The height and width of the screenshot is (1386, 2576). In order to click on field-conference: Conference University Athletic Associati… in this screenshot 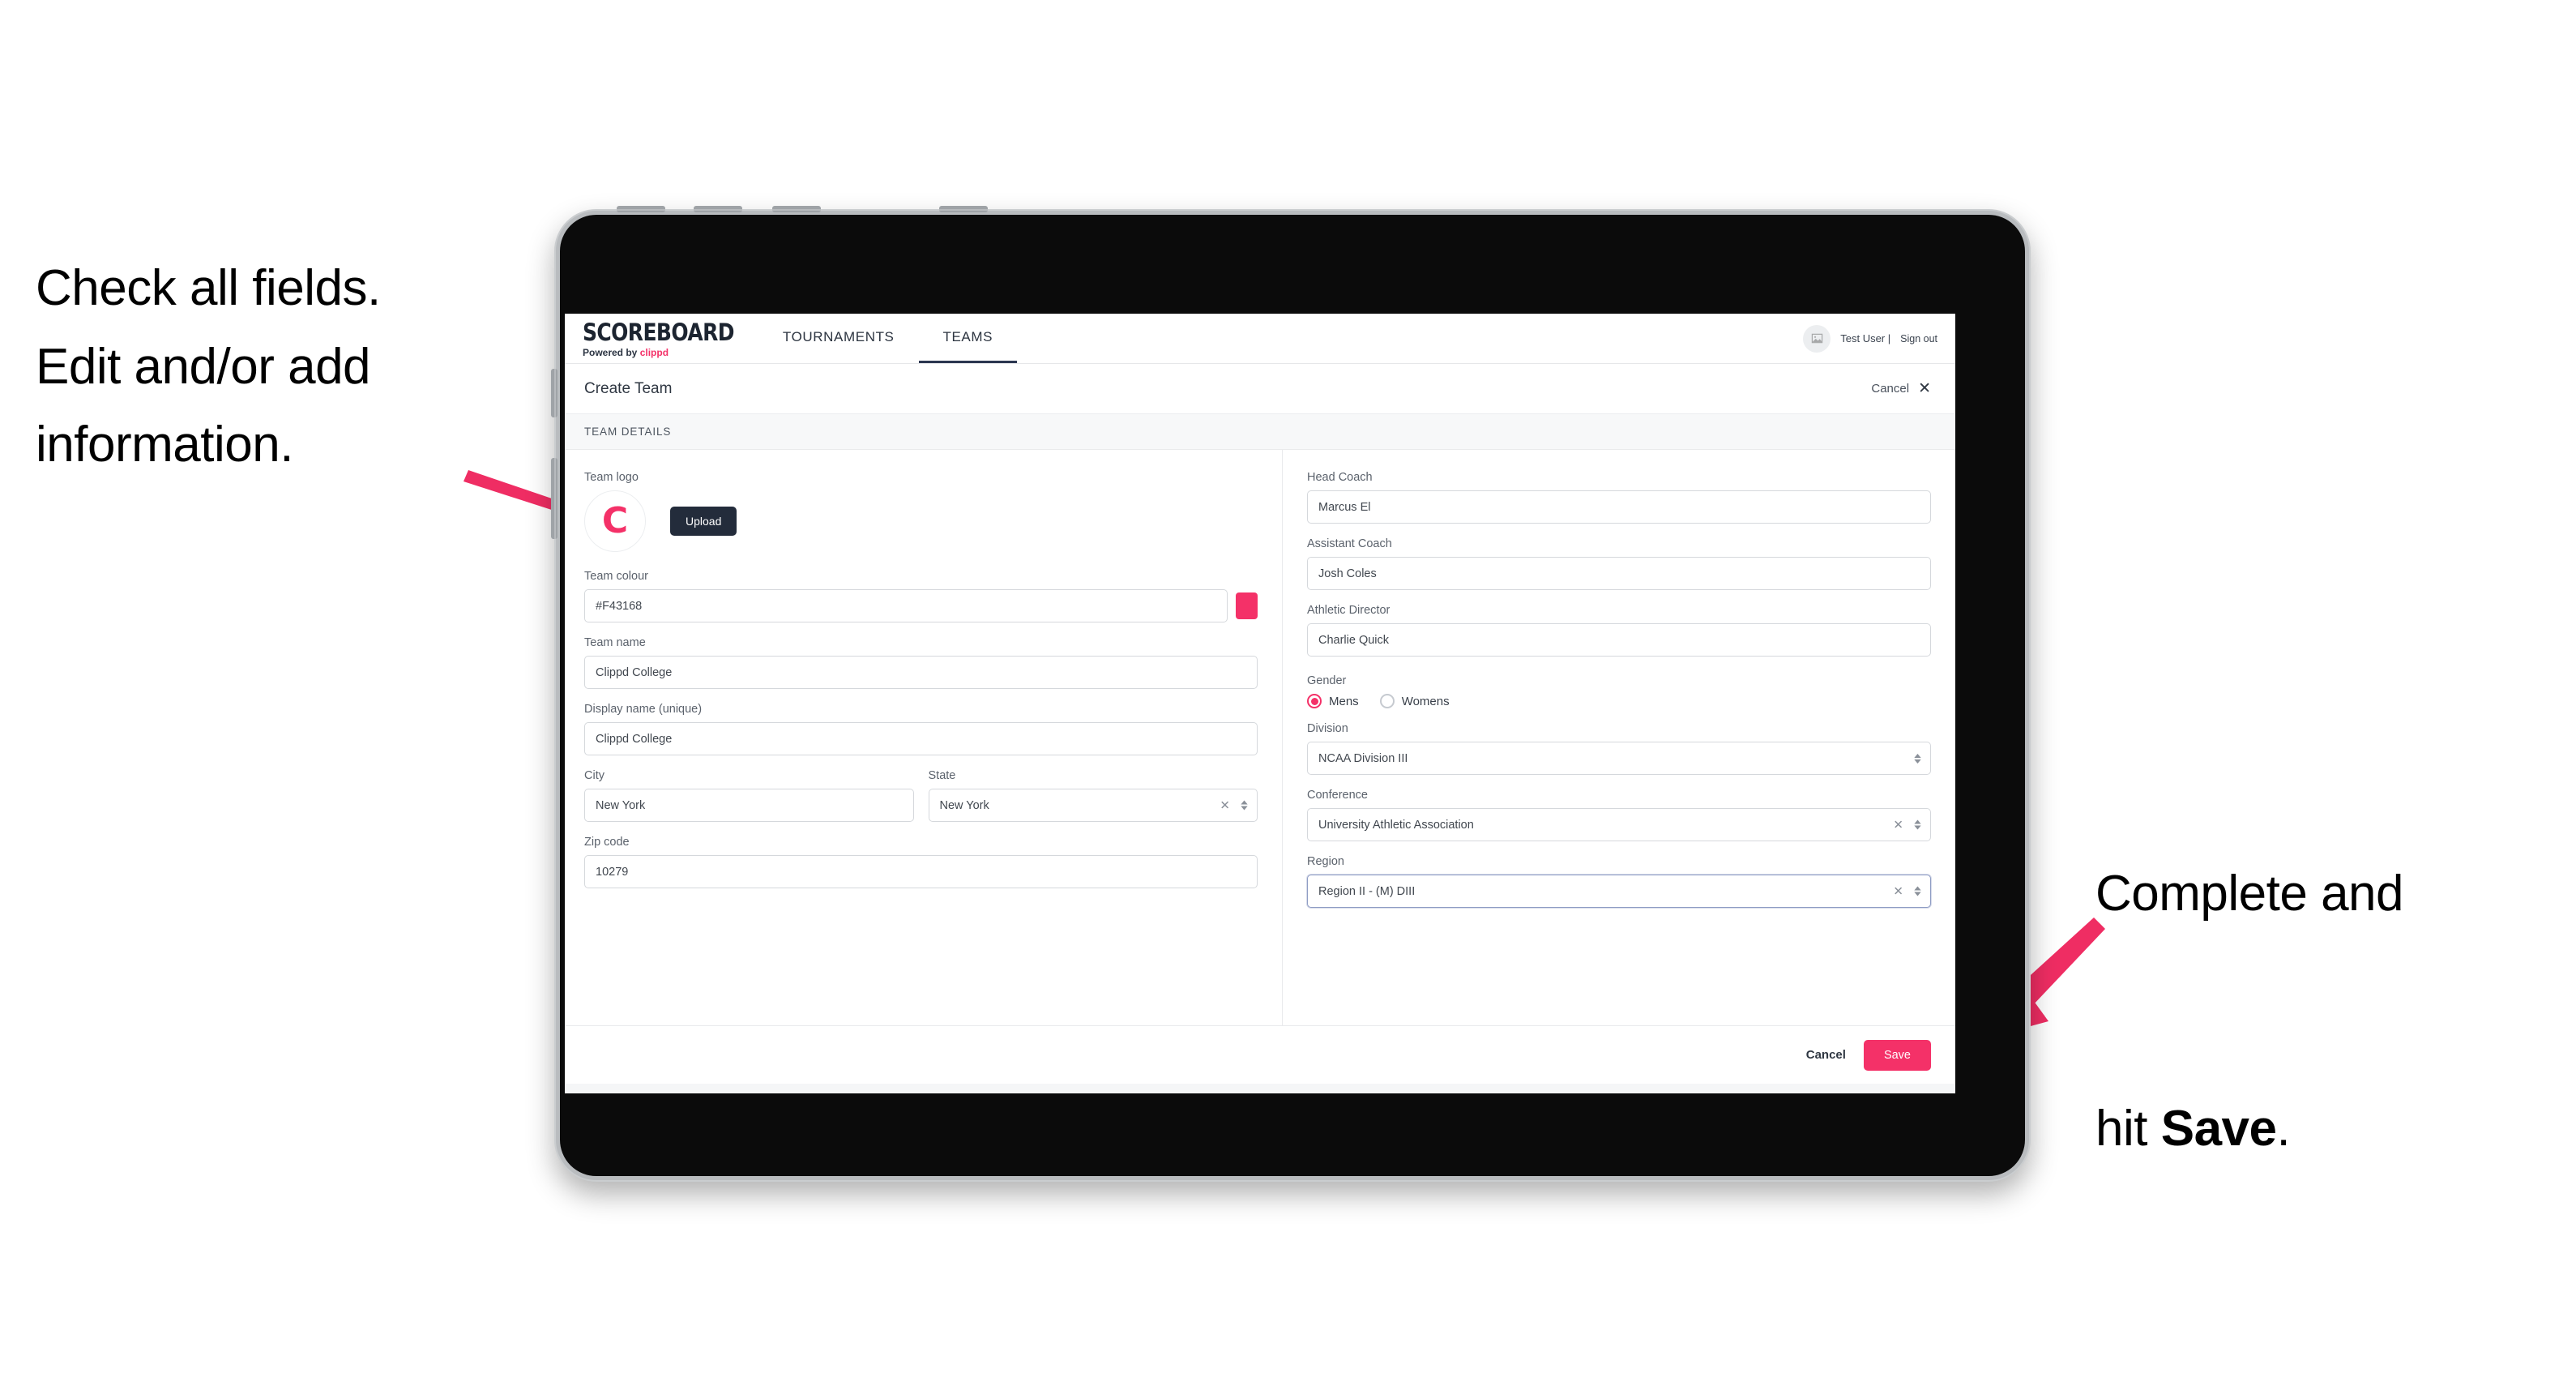, I will do `click(1619, 815)`.